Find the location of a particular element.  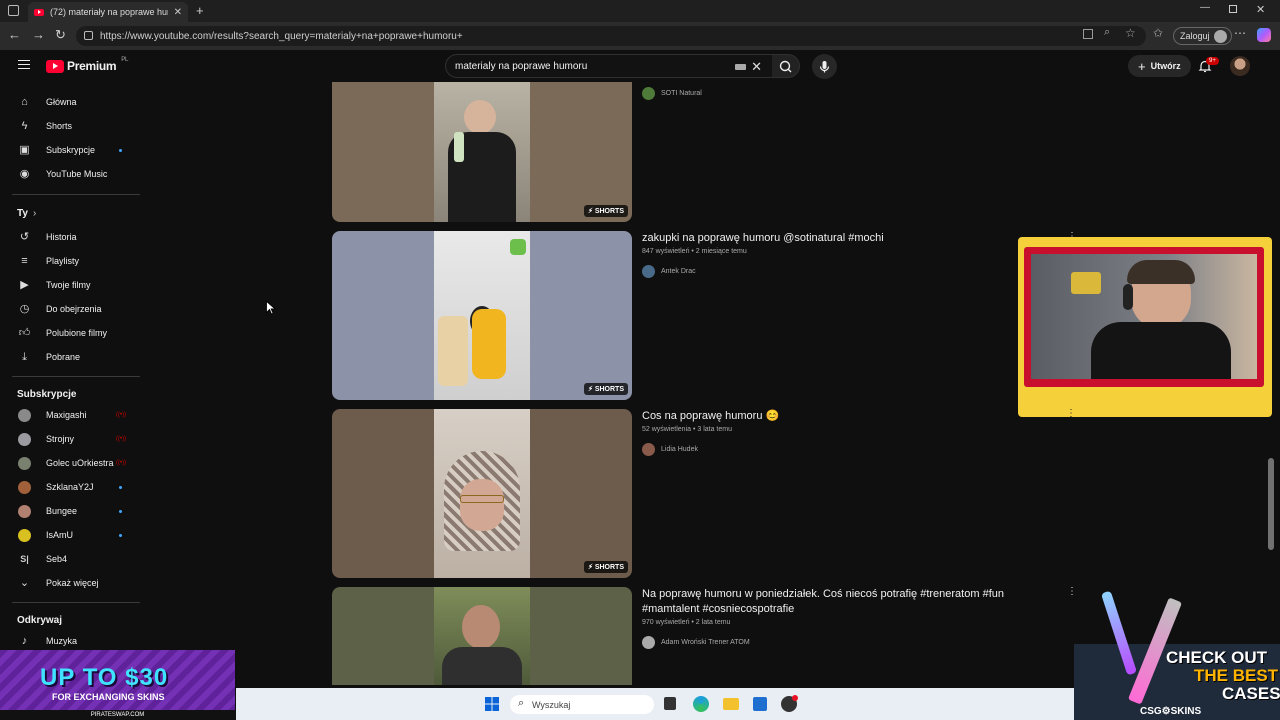

csgoskins-ad-banner: CHECK OUT THE BEST CASES CSG⚙SKINS is located at coordinates (1177, 655).